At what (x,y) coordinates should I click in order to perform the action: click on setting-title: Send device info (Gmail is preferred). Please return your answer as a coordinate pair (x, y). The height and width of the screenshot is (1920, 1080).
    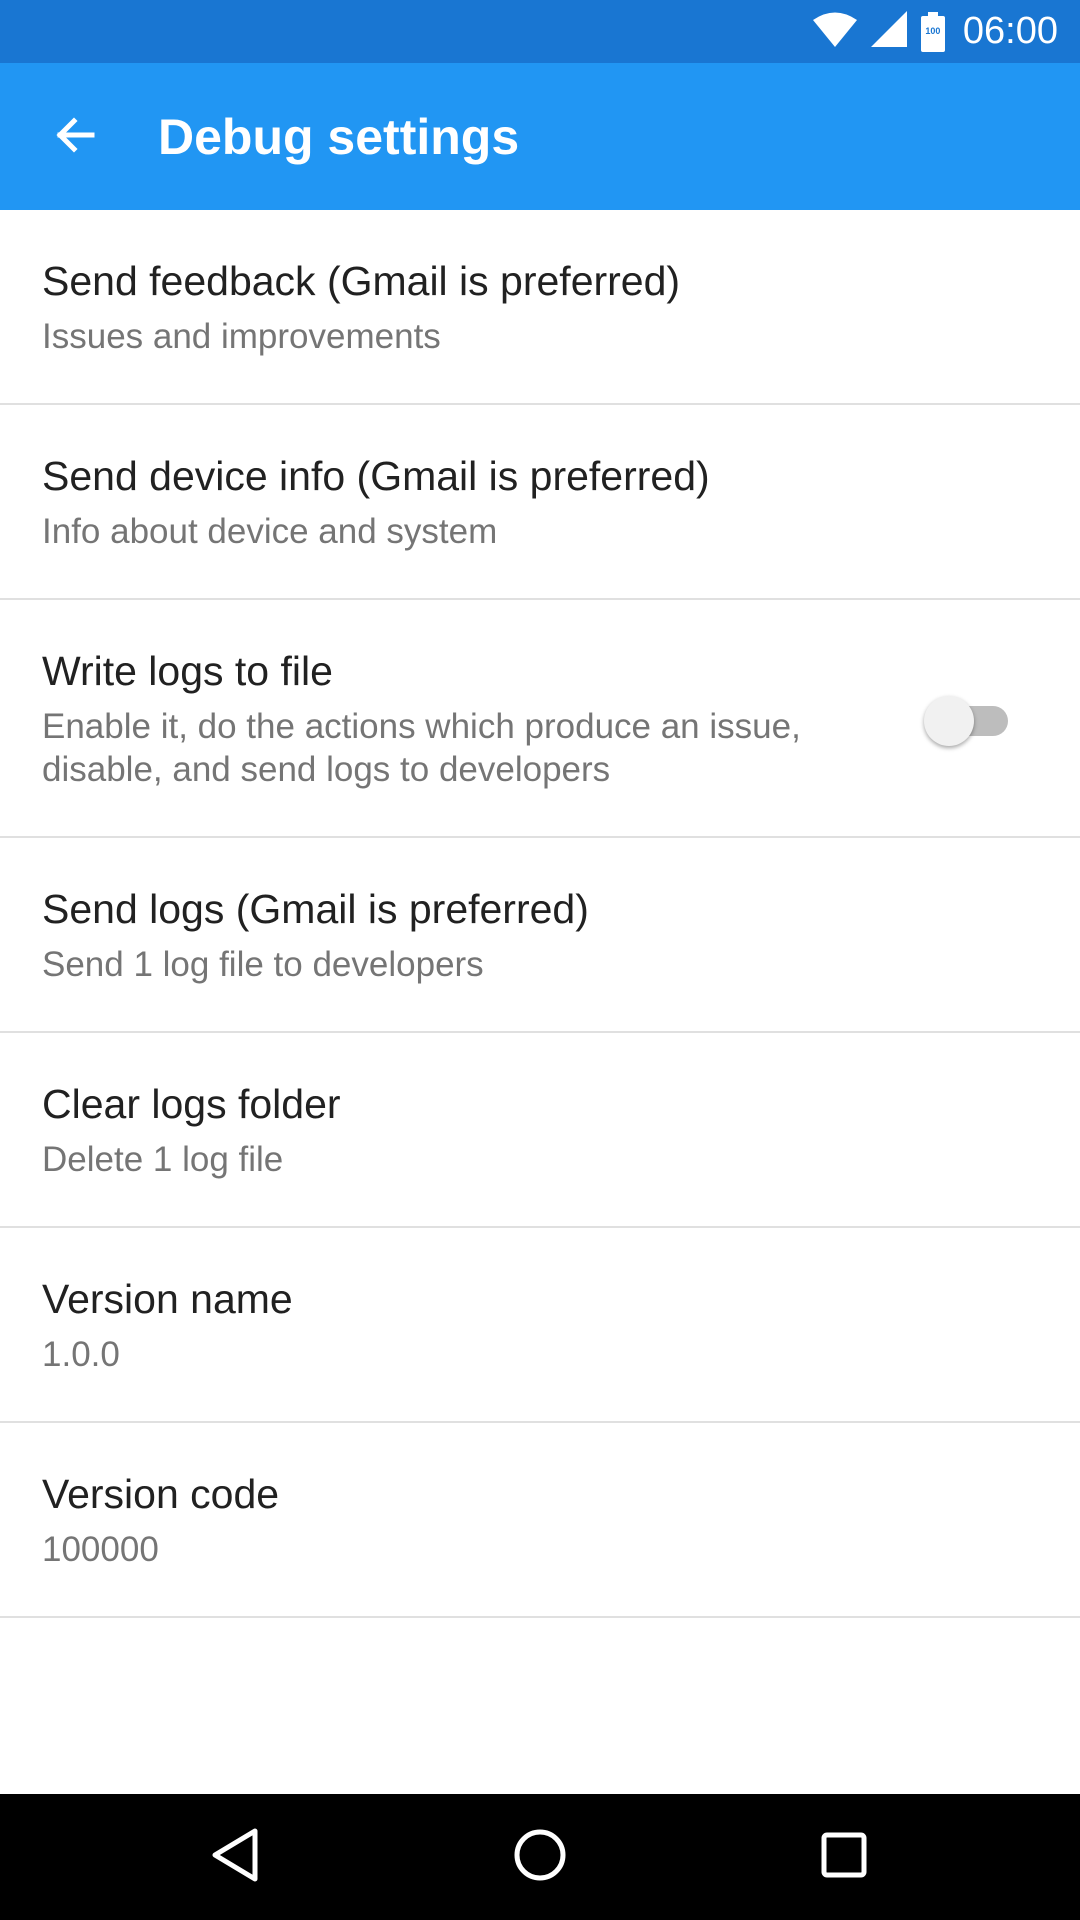
    Looking at the image, I should click on (376, 476).